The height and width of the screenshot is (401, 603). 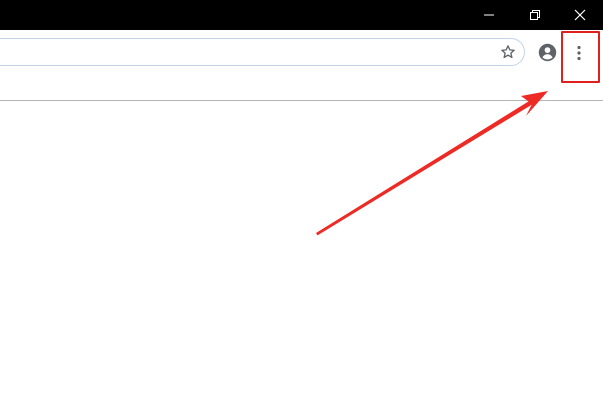 I want to click on close-button, so click(x=580, y=15).